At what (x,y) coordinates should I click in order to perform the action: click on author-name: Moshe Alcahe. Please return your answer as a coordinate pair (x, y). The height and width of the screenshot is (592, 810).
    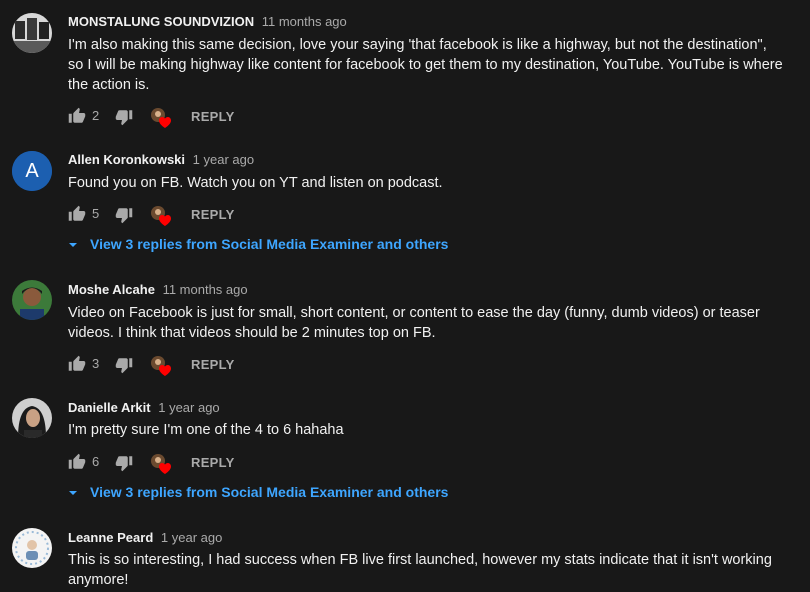
    Looking at the image, I should click on (111, 289).